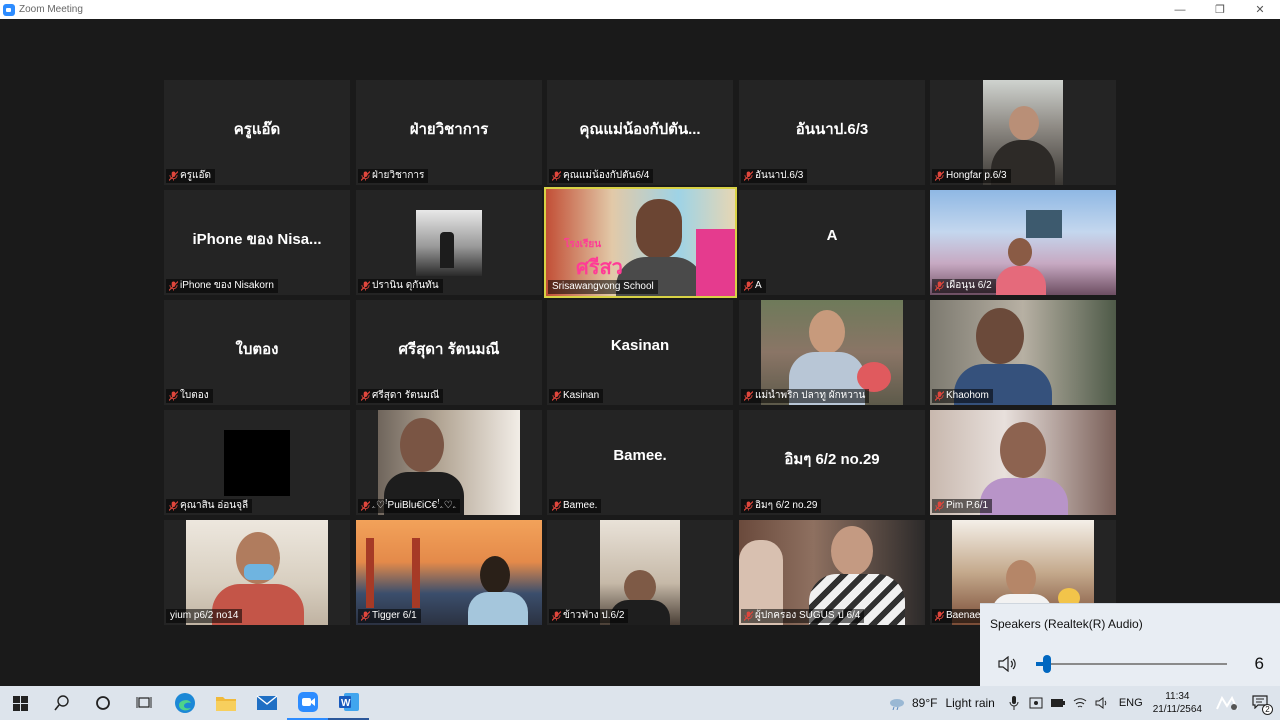 The image size is (1280, 720). I want to click on participant-tile: ศรีสุดา รัตนมณี ศรีสุดา รัตนมณี, so click(449, 352).